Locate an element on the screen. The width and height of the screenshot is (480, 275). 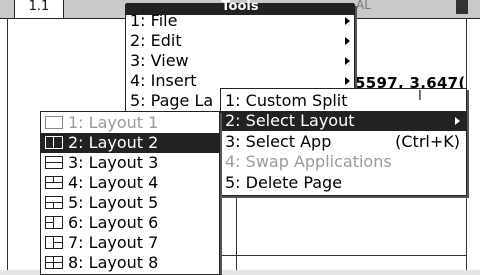
menu-item-swap-applications: 4: Swap Applications is located at coordinates (343, 162).